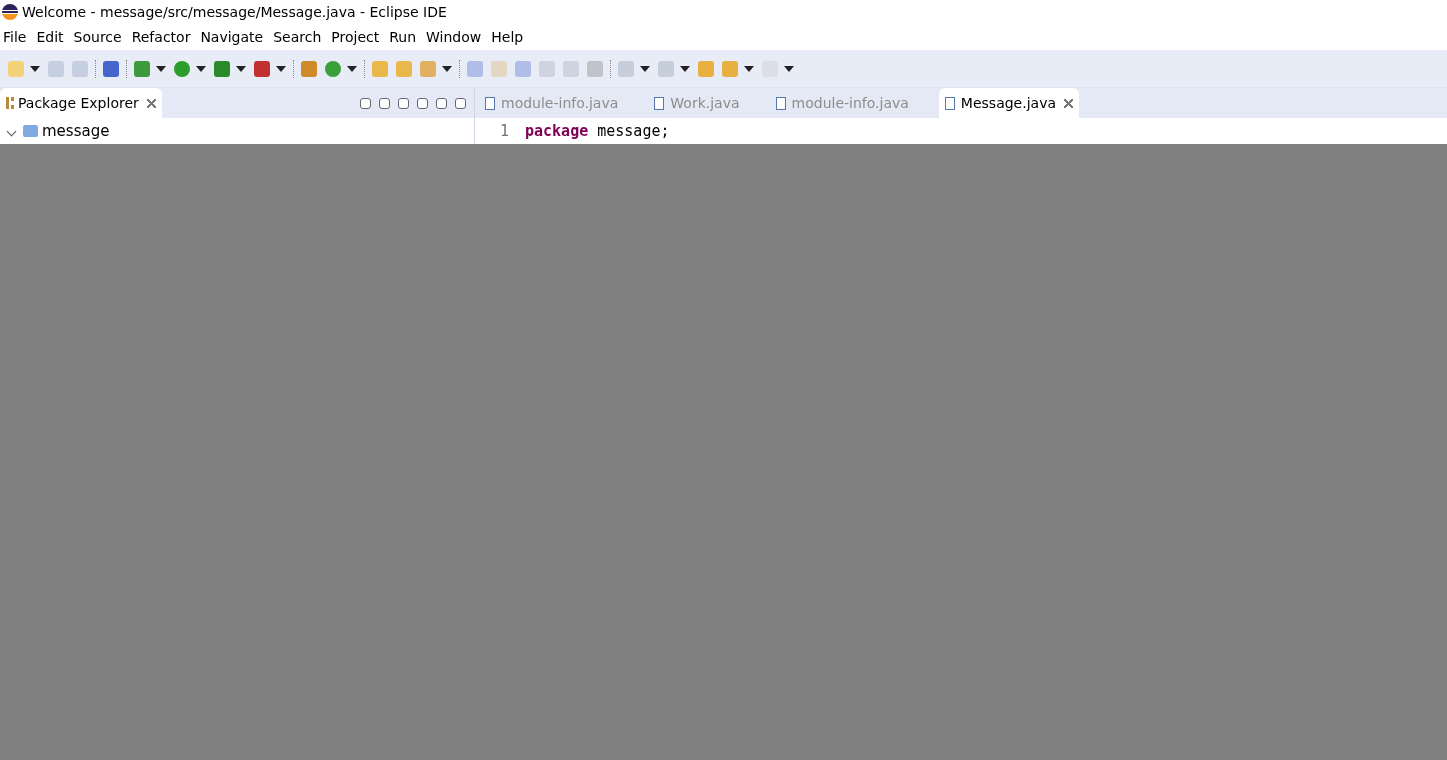  Describe the element at coordinates (1008, 103) in the screenshot. I see `editor-tab: Message.java` at that location.